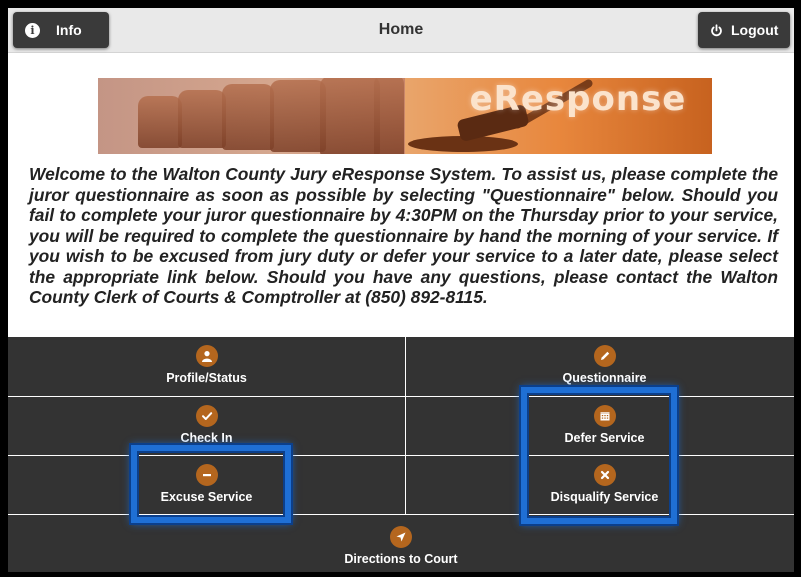 The image size is (801, 577). Describe the element at coordinates (716, 30) in the screenshot. I see `power-icon` at that location.